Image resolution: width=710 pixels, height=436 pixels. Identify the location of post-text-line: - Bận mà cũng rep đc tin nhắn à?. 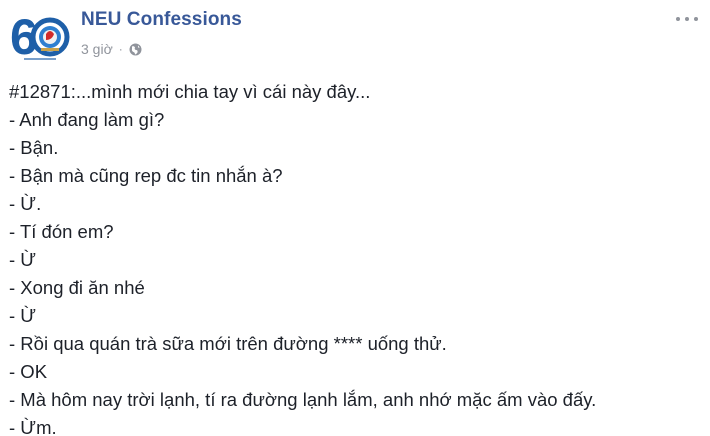
(146, 175).